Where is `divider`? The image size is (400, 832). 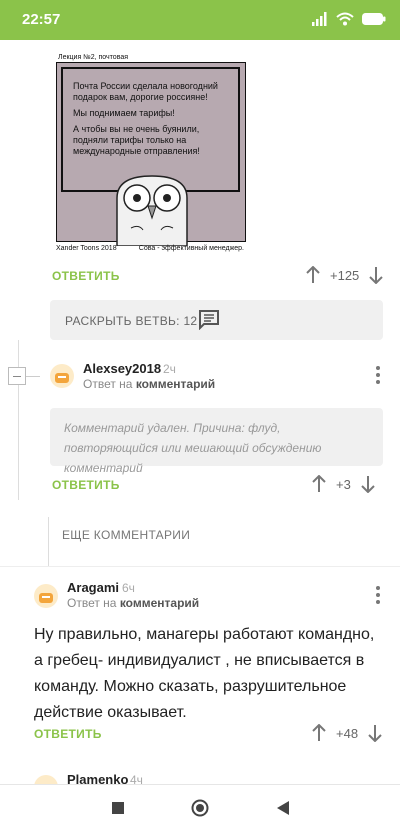
divider is located at coordinates (200, 566).